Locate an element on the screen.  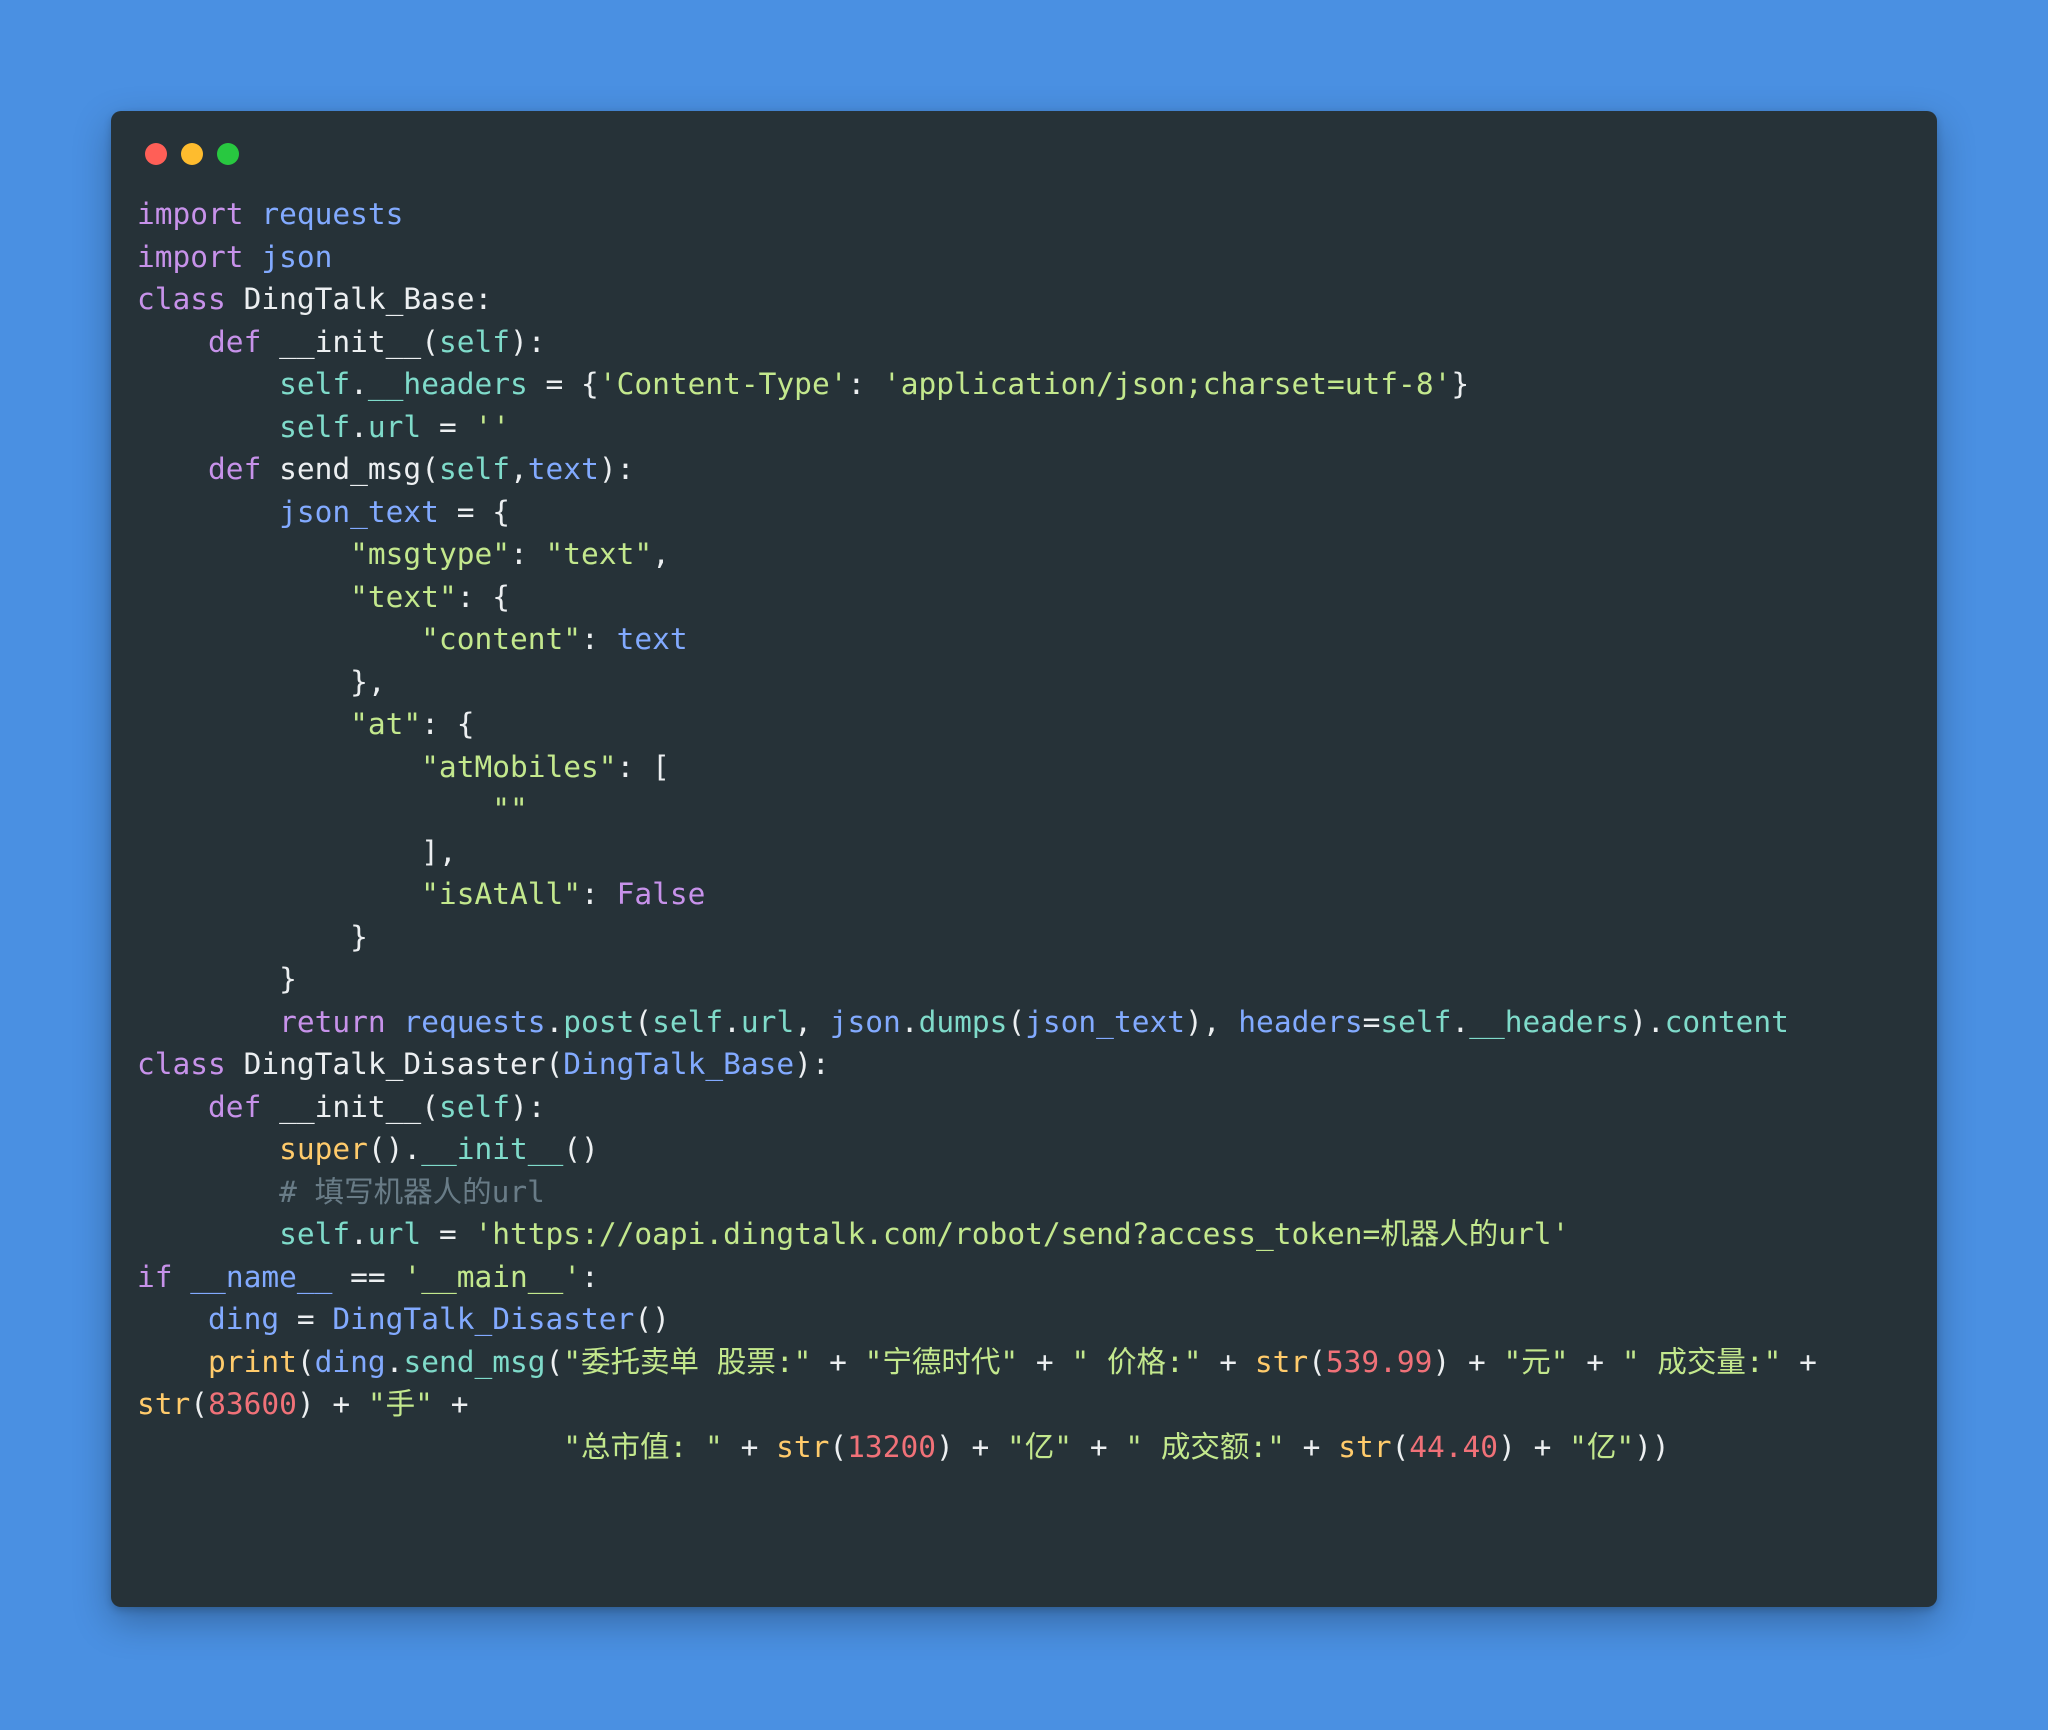
maximize-window-button is located at coordinates (228, 154).